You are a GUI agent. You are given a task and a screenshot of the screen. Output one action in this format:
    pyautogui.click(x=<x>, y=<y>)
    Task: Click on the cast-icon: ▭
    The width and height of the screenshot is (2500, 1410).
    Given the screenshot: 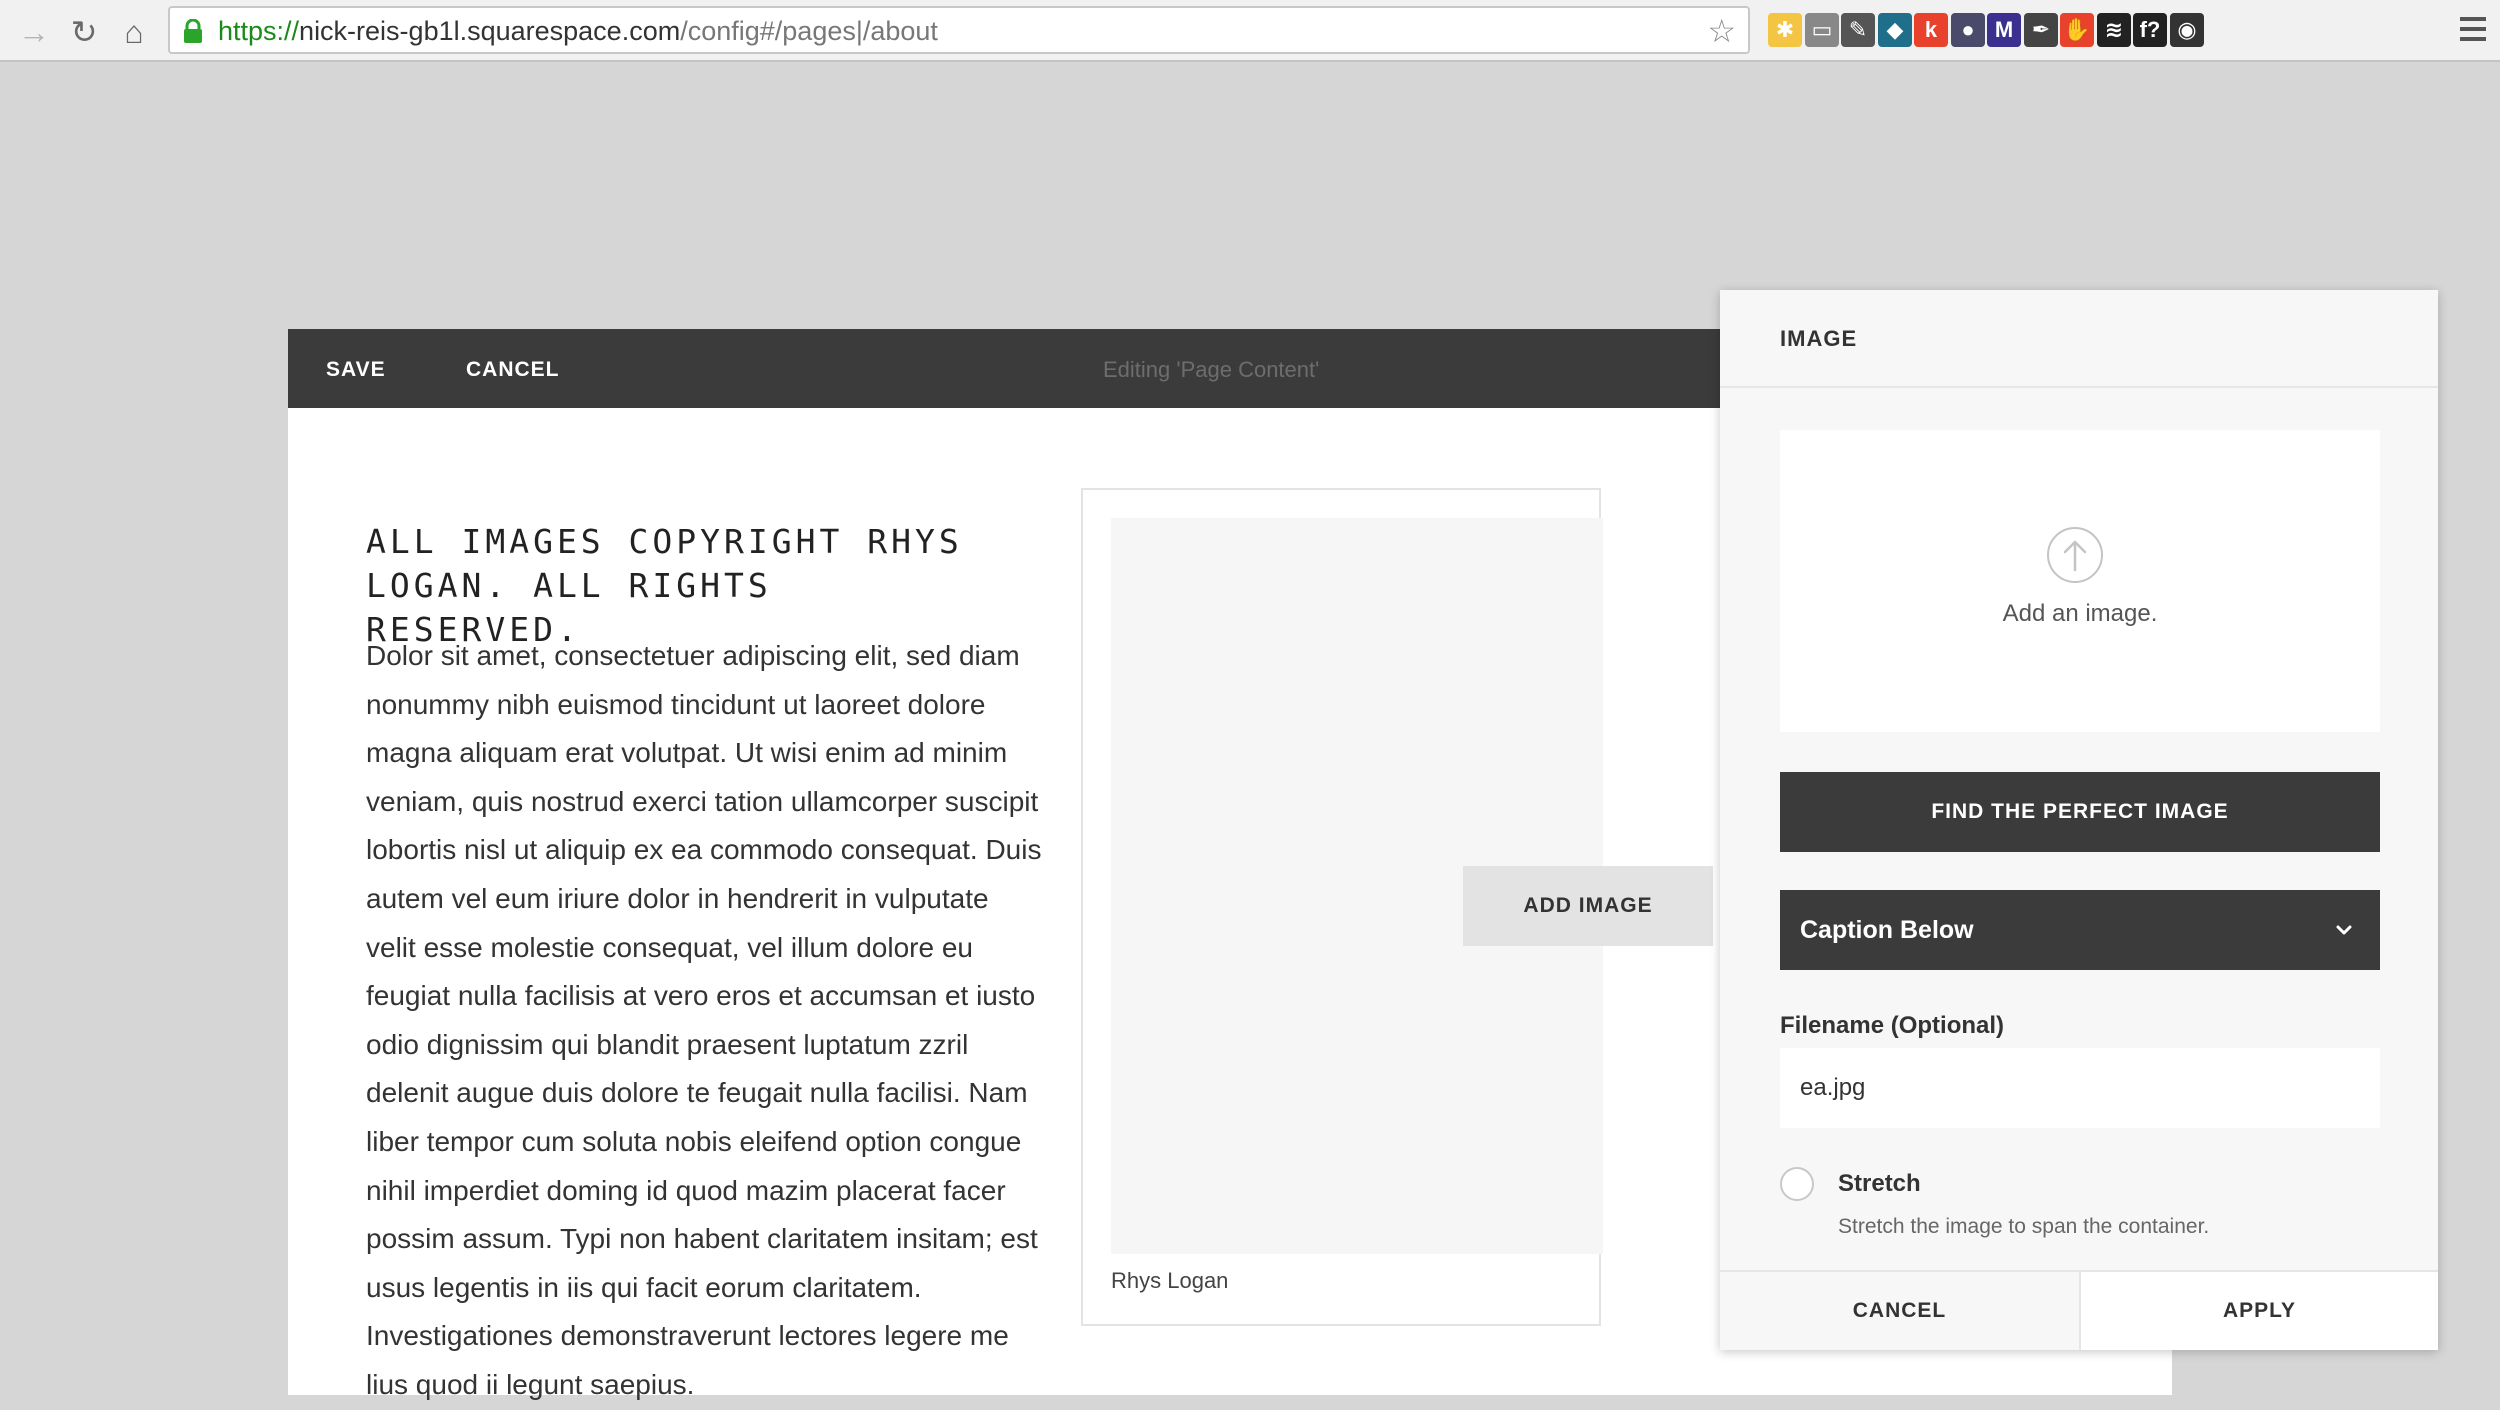 What is the action you would take?
    pyautogui.click(x=1822, y=30)
    